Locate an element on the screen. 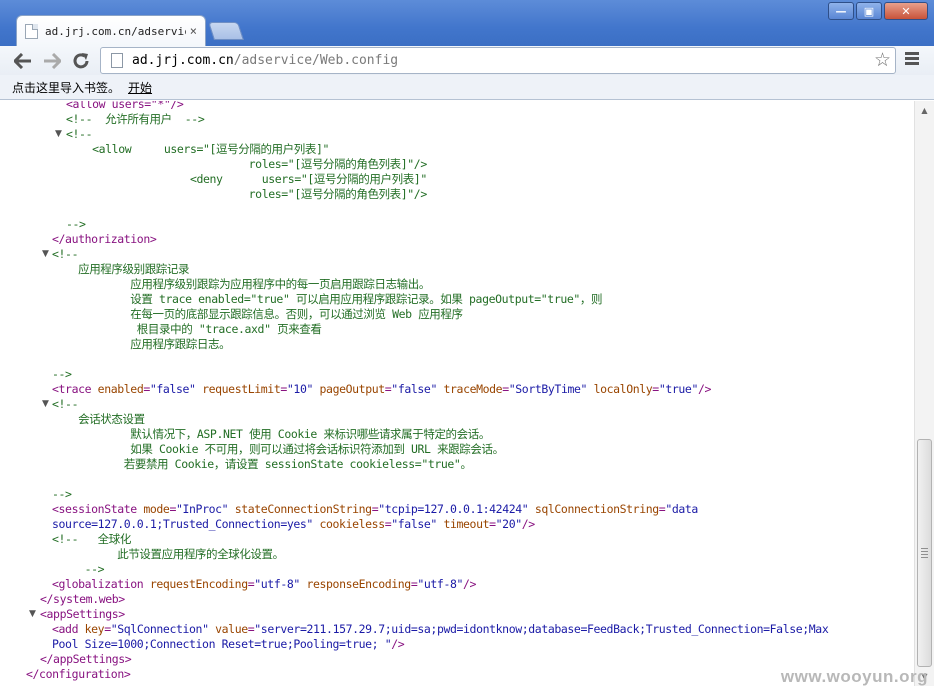  url-path: /adservice/Web.config is located at coordinates (316, 60).